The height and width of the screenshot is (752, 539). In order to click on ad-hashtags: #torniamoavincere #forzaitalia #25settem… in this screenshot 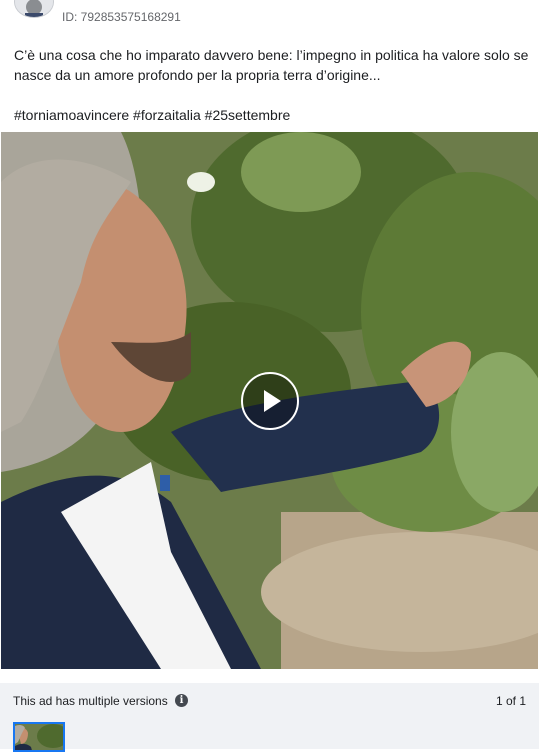, I will do `click(152, 115)`.